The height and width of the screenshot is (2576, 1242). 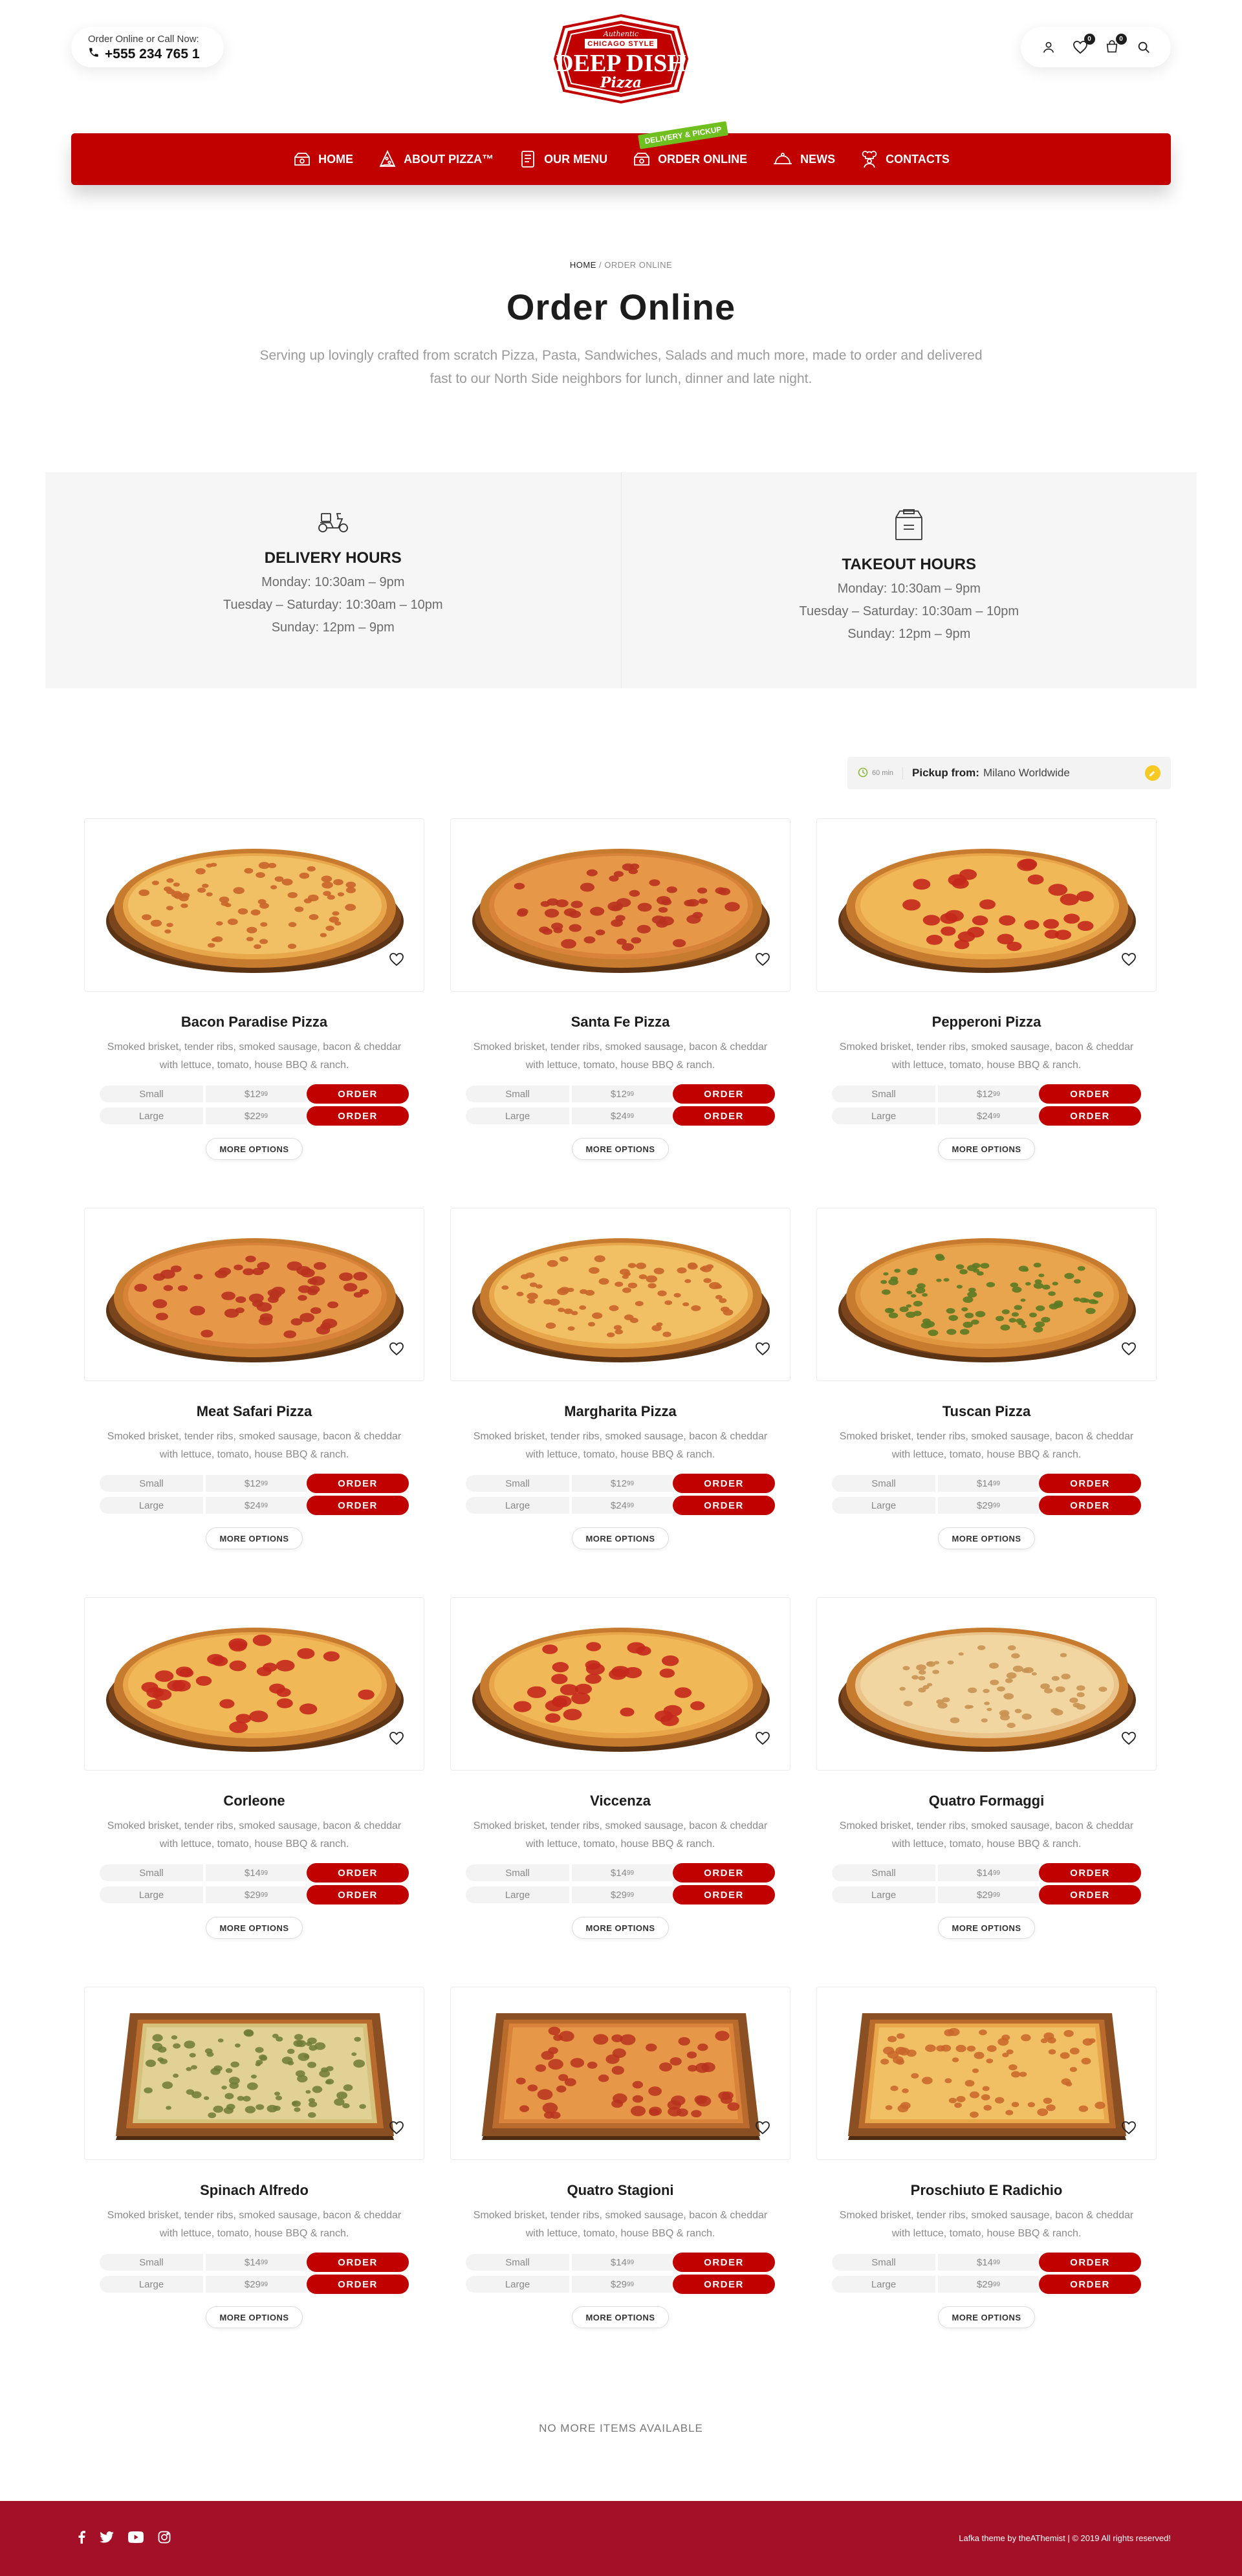 I want to click on user-icon, so click(x=1048, y=47).